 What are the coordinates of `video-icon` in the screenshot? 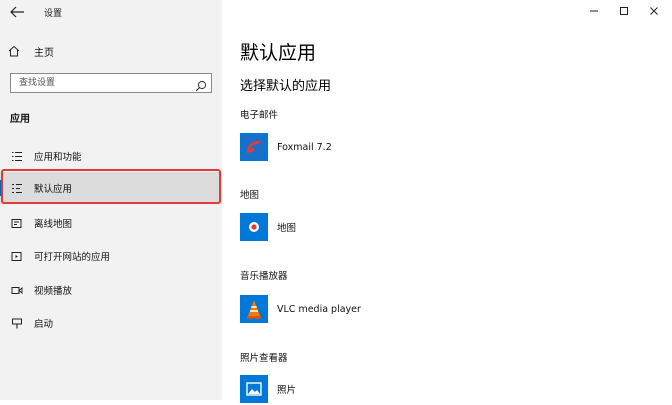 It's located at (17, 290).